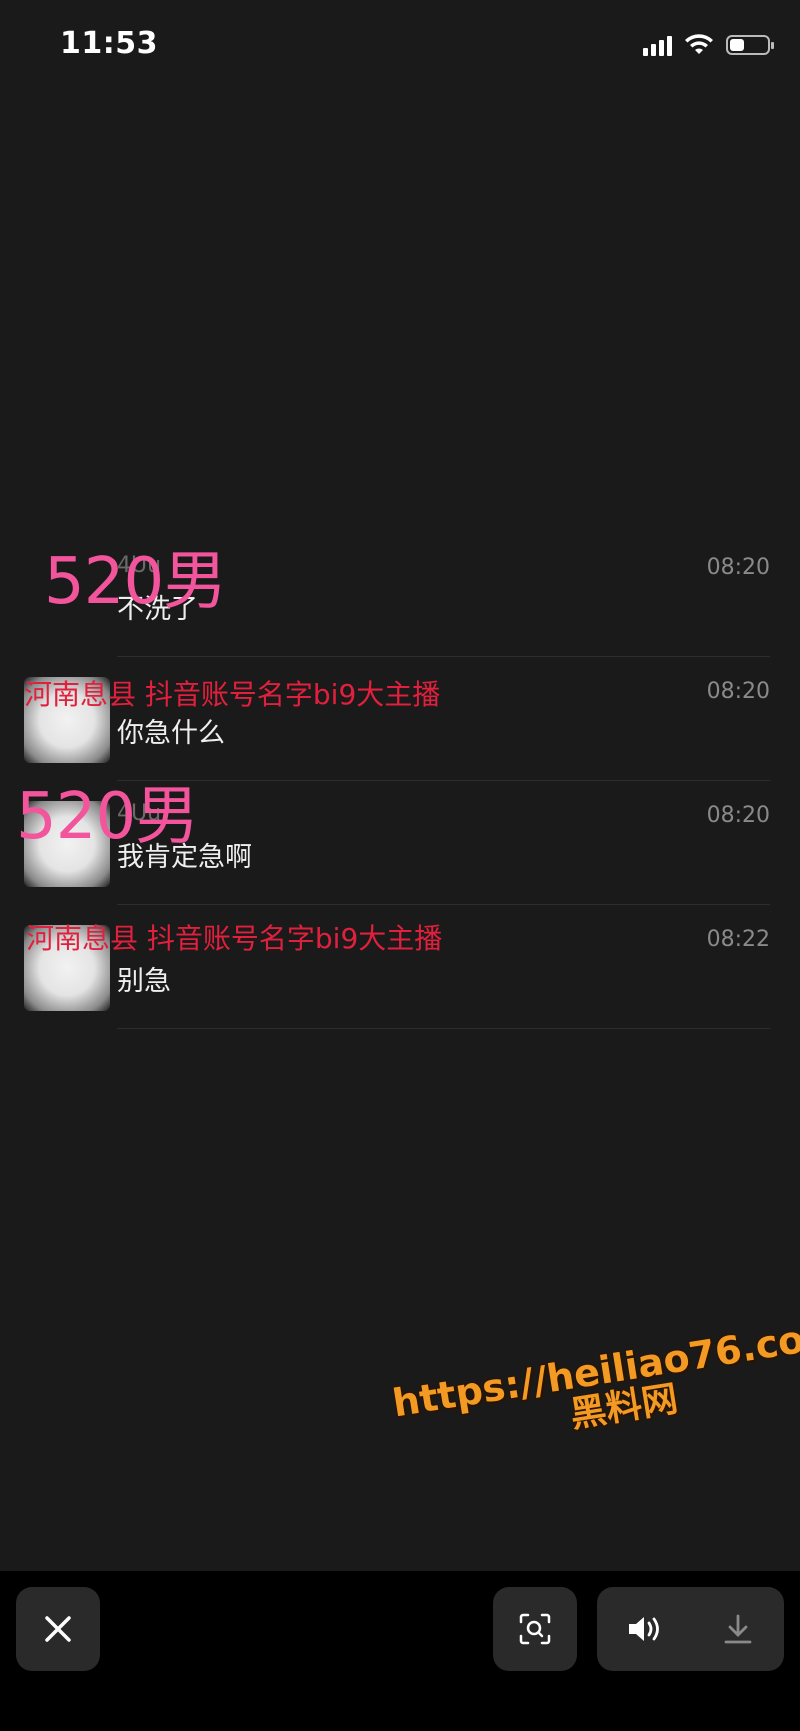 This screenshot has height=1731, width=800. What do you see at coordinates (144, 981) in the screenshot?
I see `message-text: 别急` at bounding box center [144, 981].